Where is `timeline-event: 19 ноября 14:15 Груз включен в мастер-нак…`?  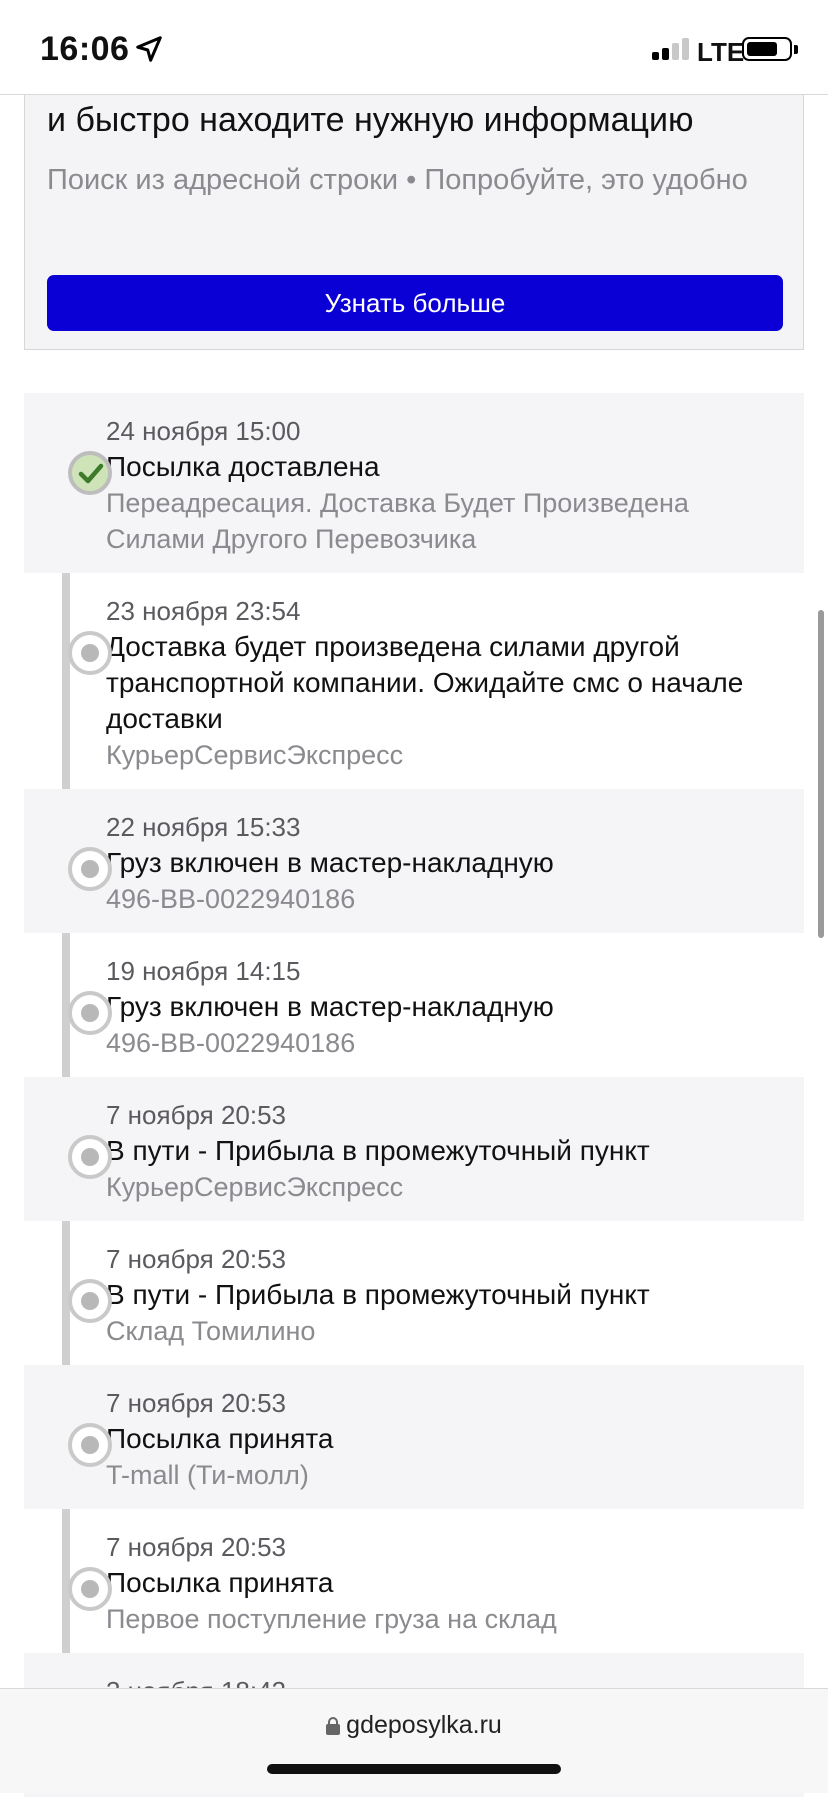
timeline-event: 19 ноября 14:15 Груз включен в мастер-нак… is located at coordinates (414, 1005).